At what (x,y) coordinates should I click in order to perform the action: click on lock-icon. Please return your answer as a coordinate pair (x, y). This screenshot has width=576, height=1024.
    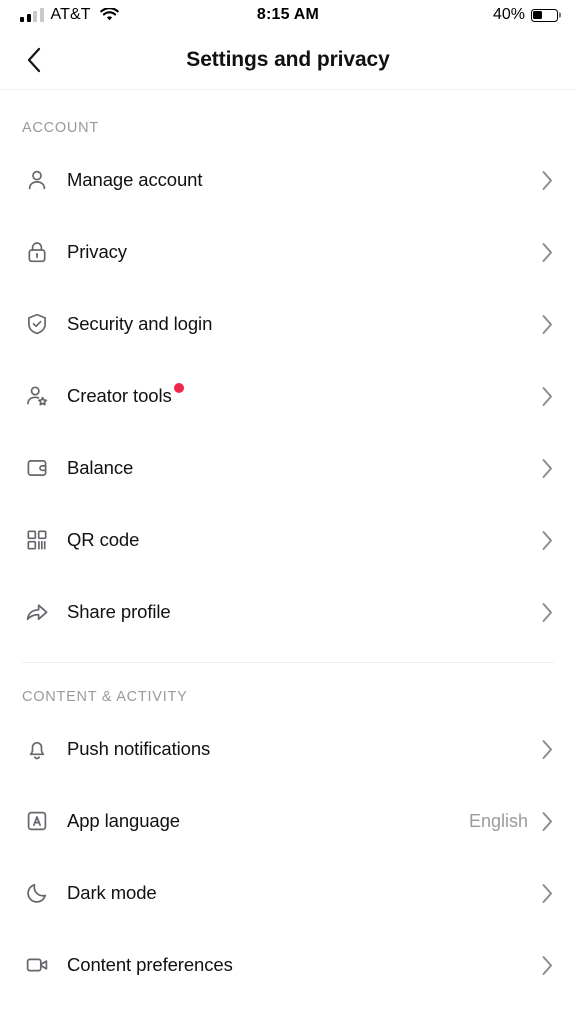
    Looking at the image, I should click on (37, 252).